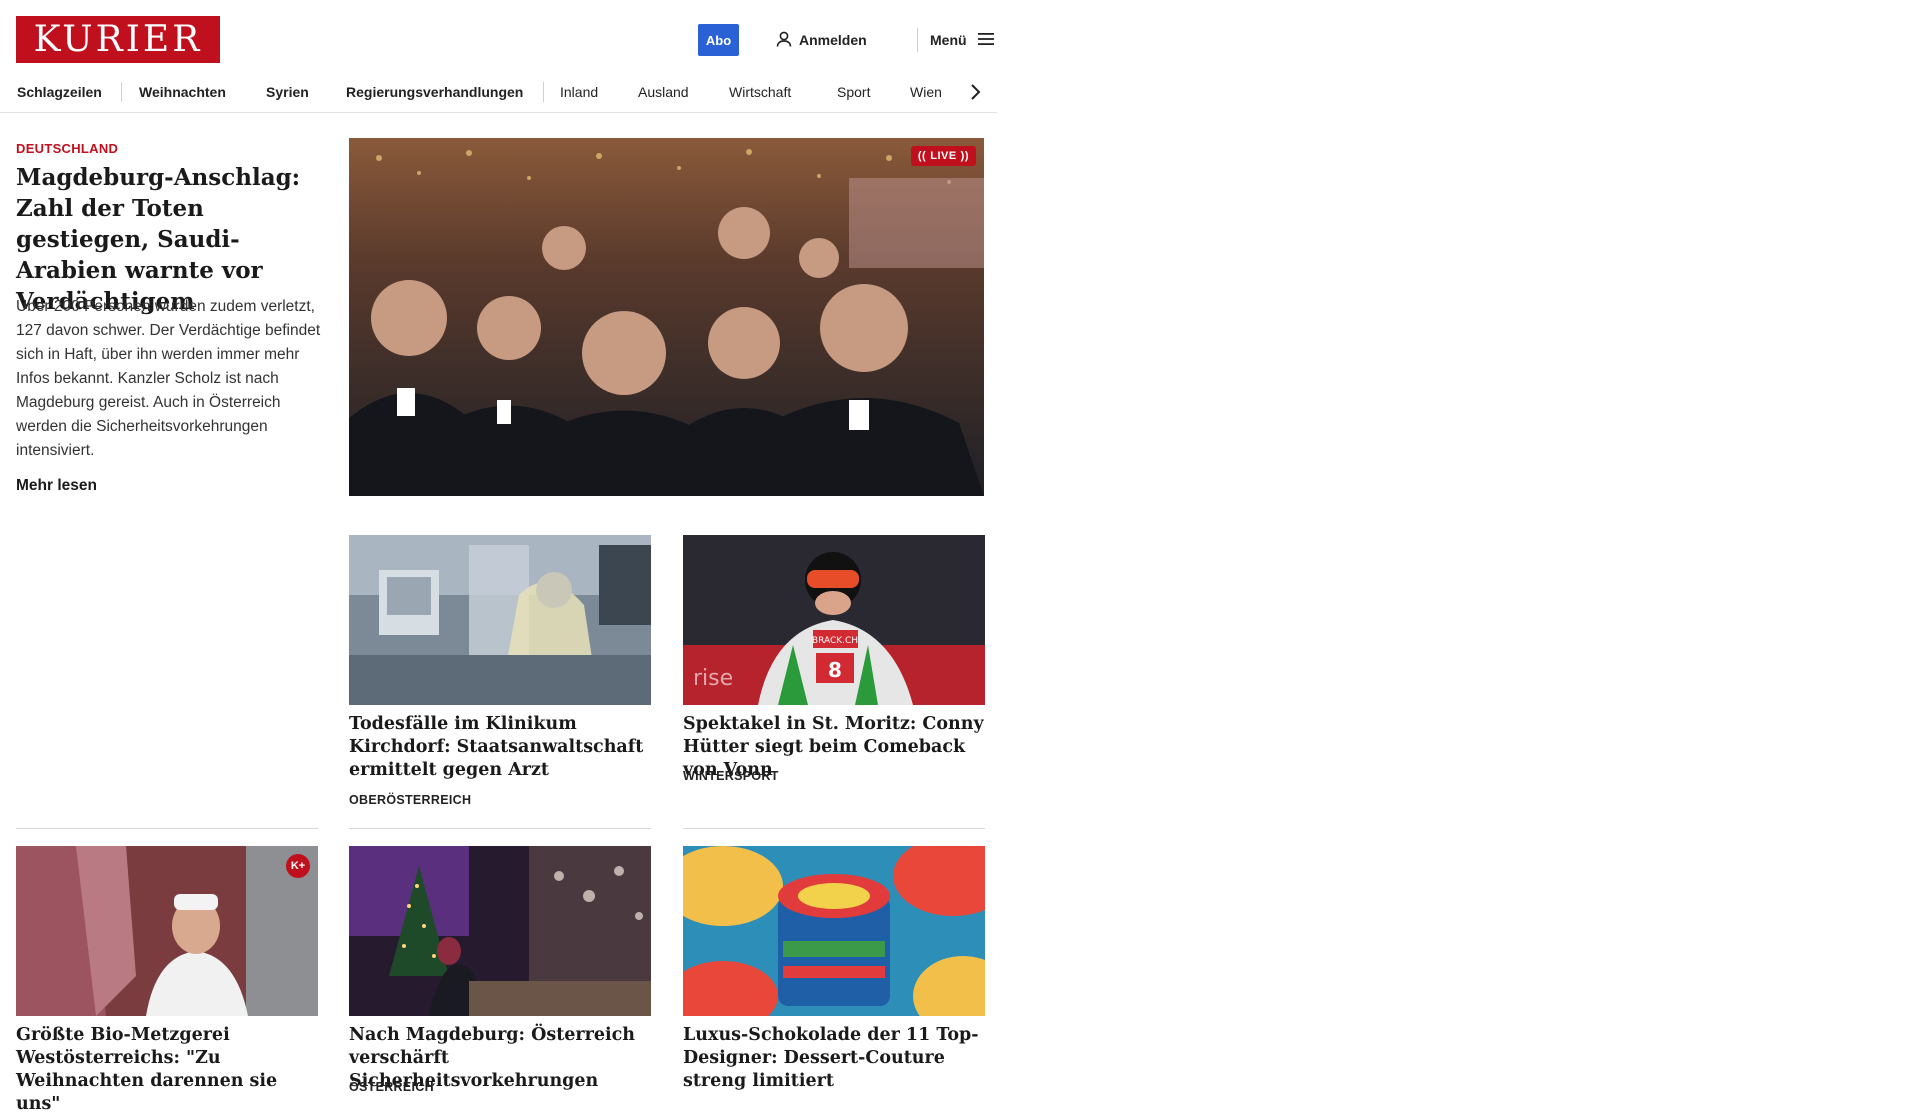  I want to click on hospital-photo, so click(500, 620).